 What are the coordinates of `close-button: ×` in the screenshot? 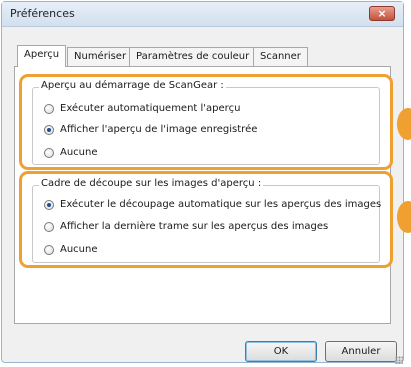 It's located at (382, 13).